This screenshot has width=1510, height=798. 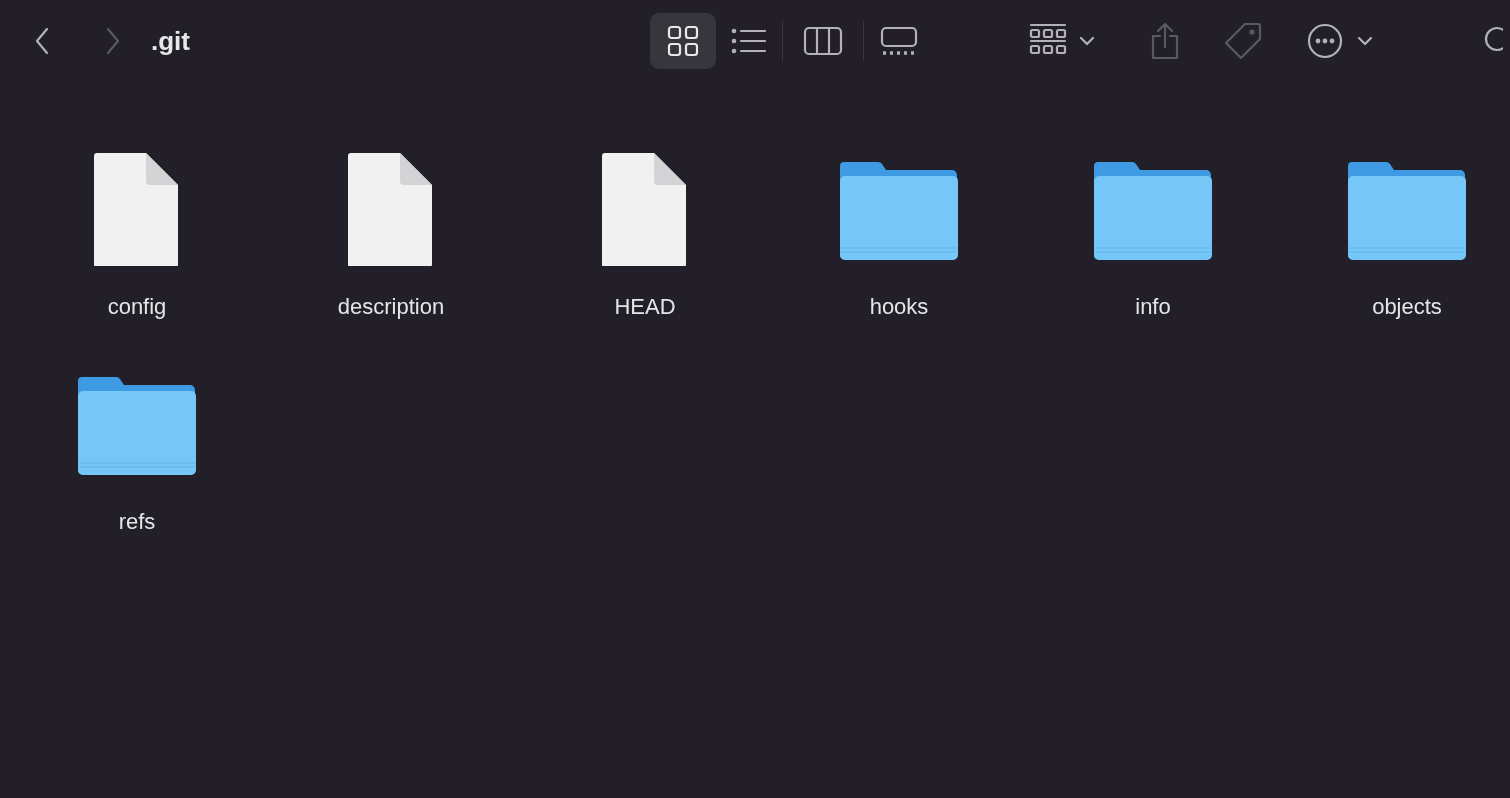 I want to click on more-button, so click(x=1340, y=41).